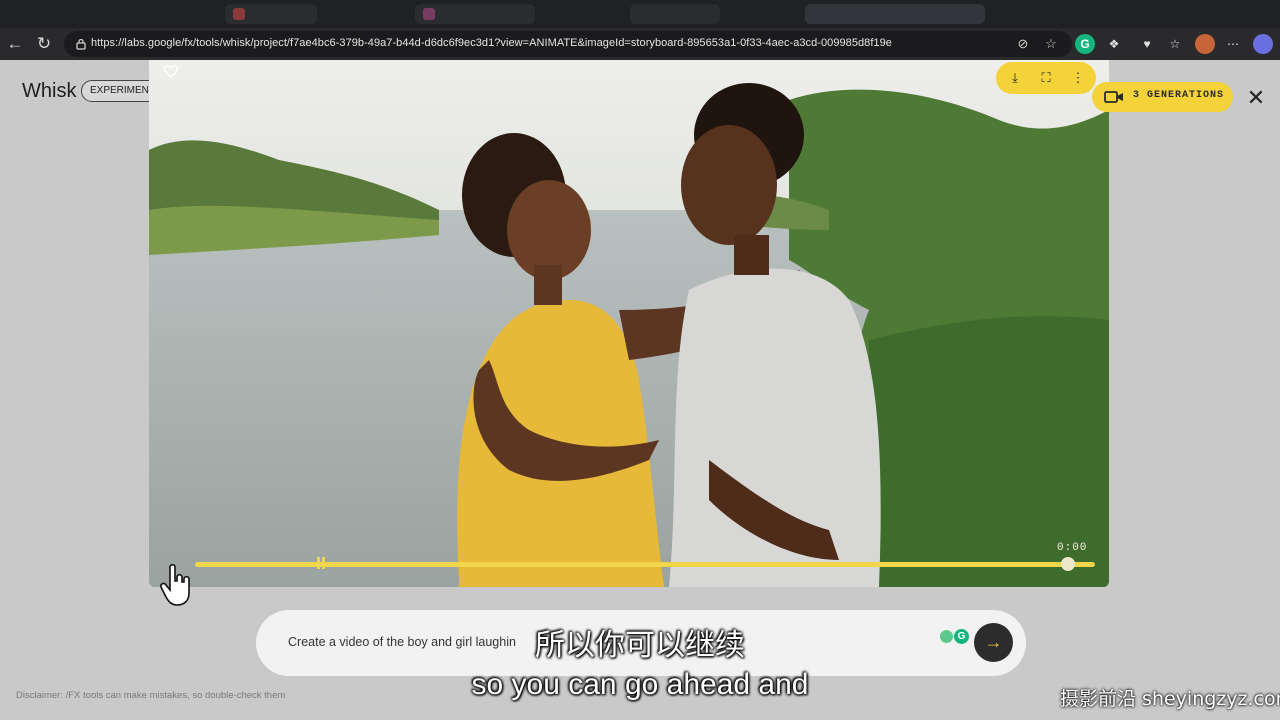 The width and height of the screenshot is (1280, 720). I want to click on more-menu-icon: ⋯, so click(1233, 44).